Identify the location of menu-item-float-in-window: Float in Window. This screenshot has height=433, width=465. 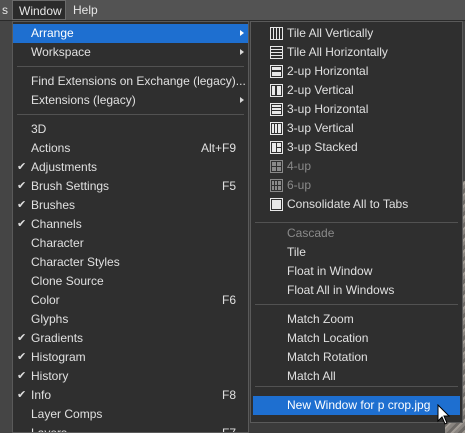
(356, 271).